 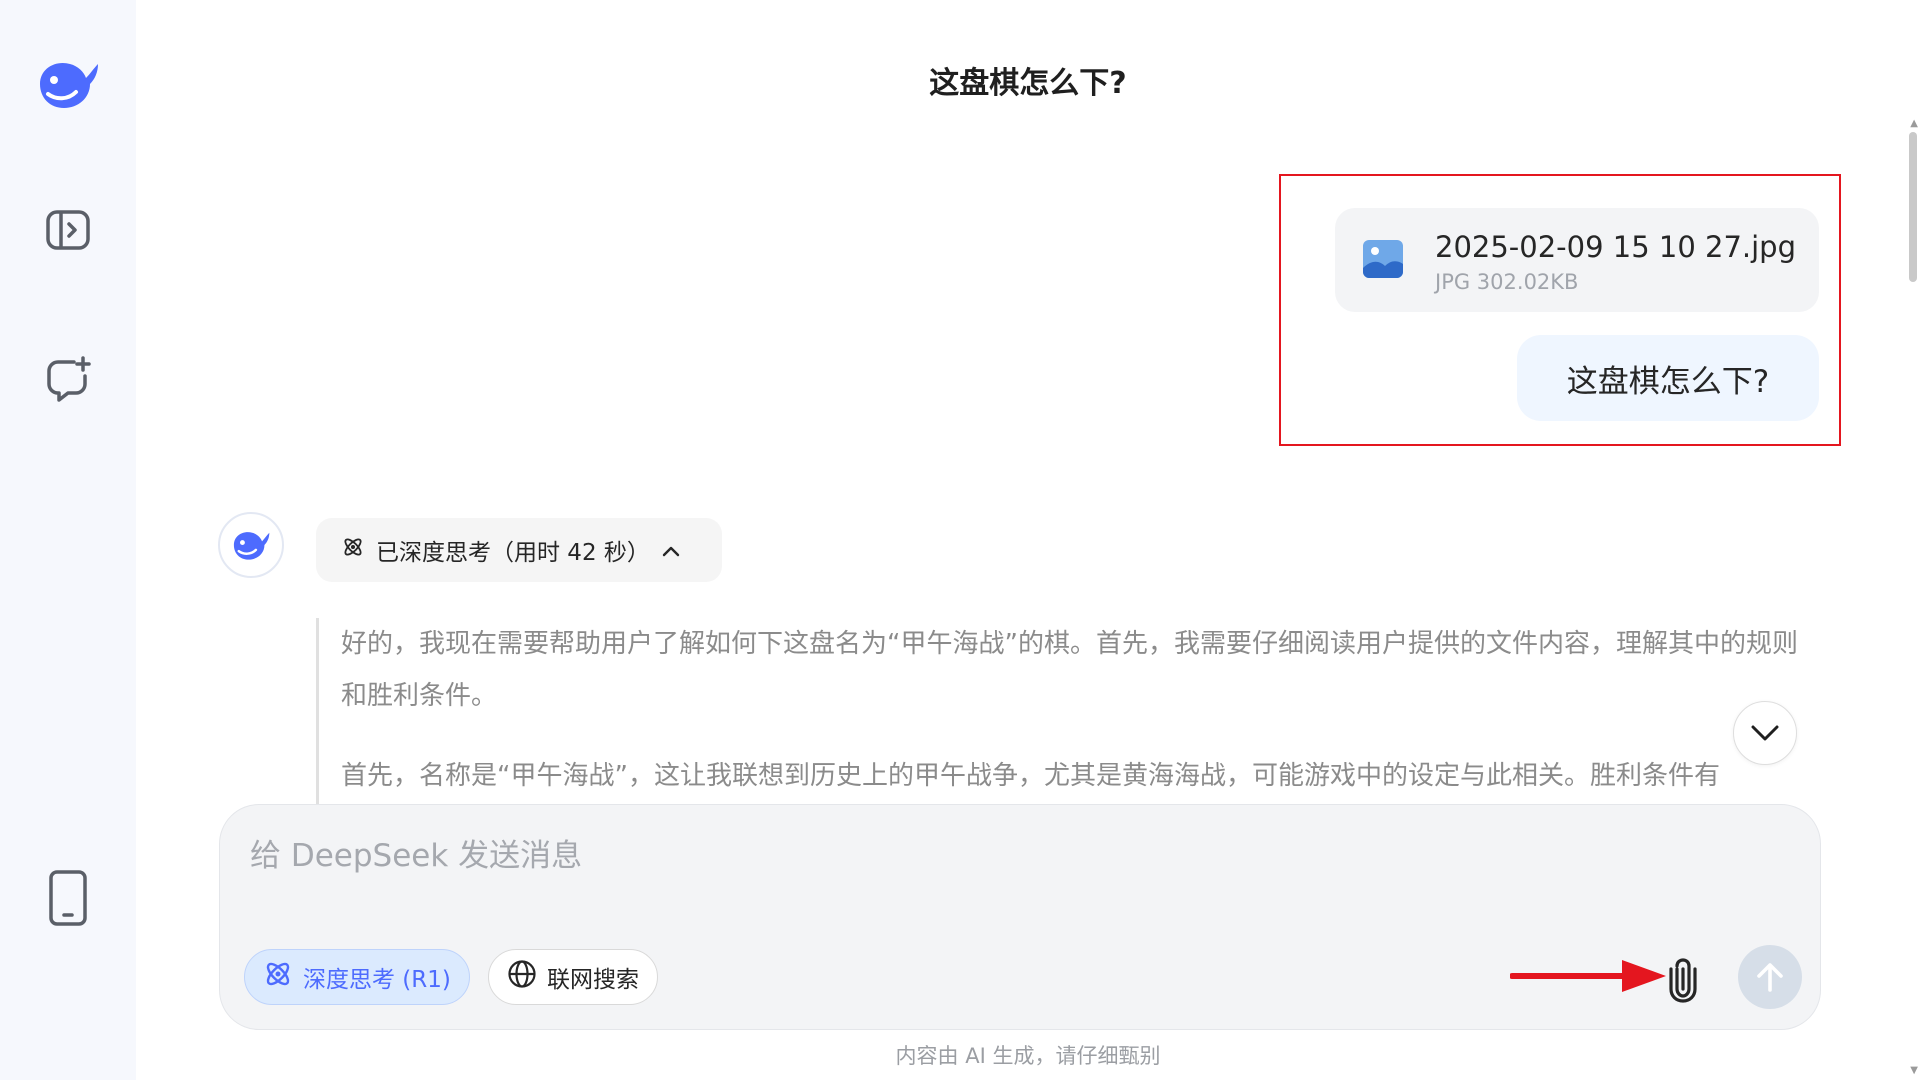 What do you see at coordinates (68, 230) in the screenshot?
I see `sidebar-toggle-icon` at bounding box center [68, 230].